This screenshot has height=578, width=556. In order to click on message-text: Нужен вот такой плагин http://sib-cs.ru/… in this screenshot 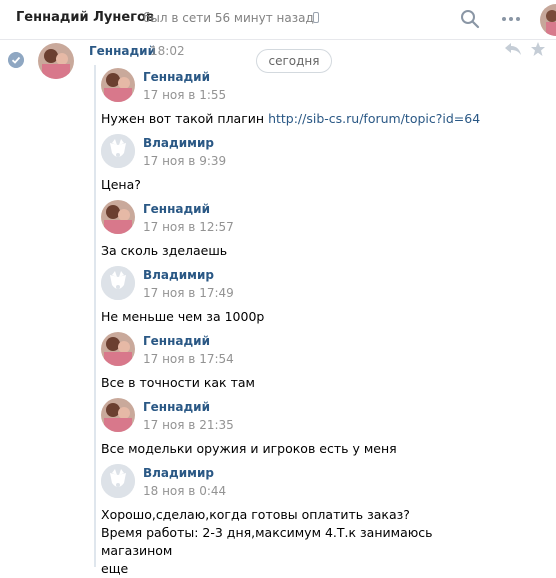, I will do `click(296, 119)`.